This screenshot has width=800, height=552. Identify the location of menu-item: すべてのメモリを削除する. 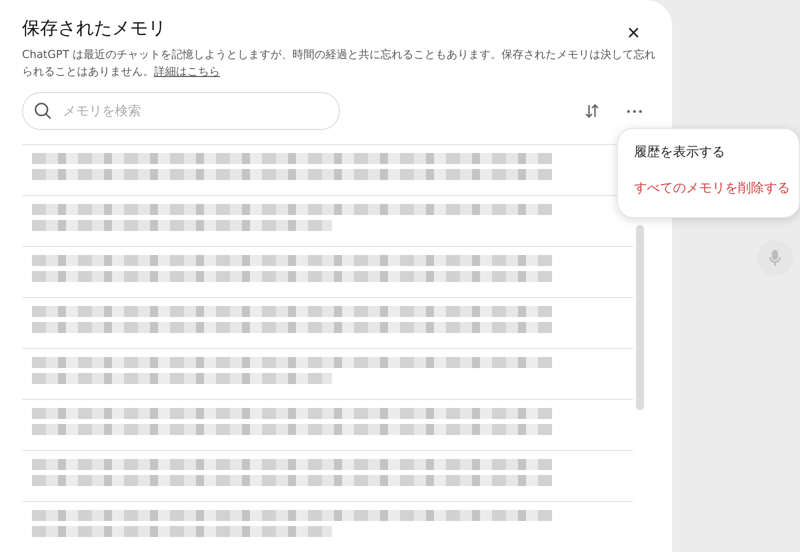
(716, 188).